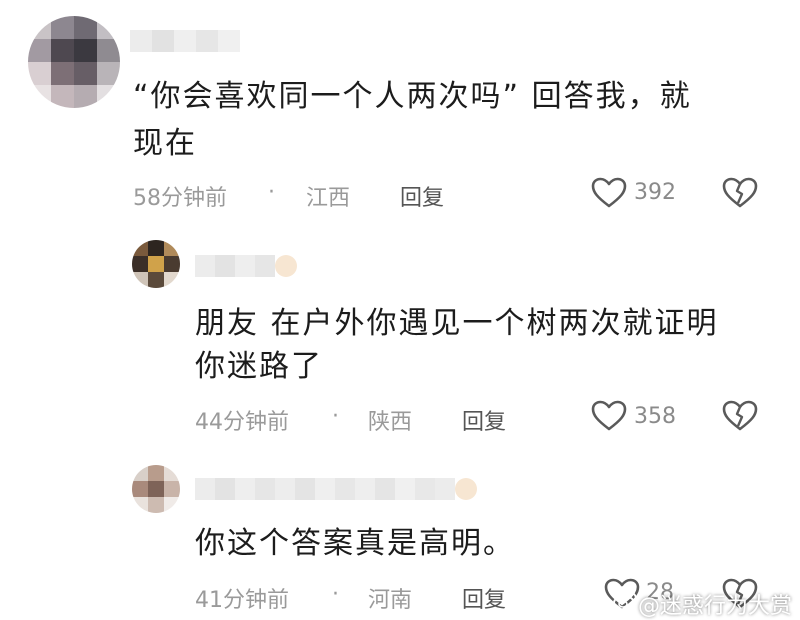 Image resolution: width=800 pixels, height=620 pixels. What do you see at coordinates (655, 416) in the screenshot?
I see `like-count: 358` at bounding box center [655, 416].